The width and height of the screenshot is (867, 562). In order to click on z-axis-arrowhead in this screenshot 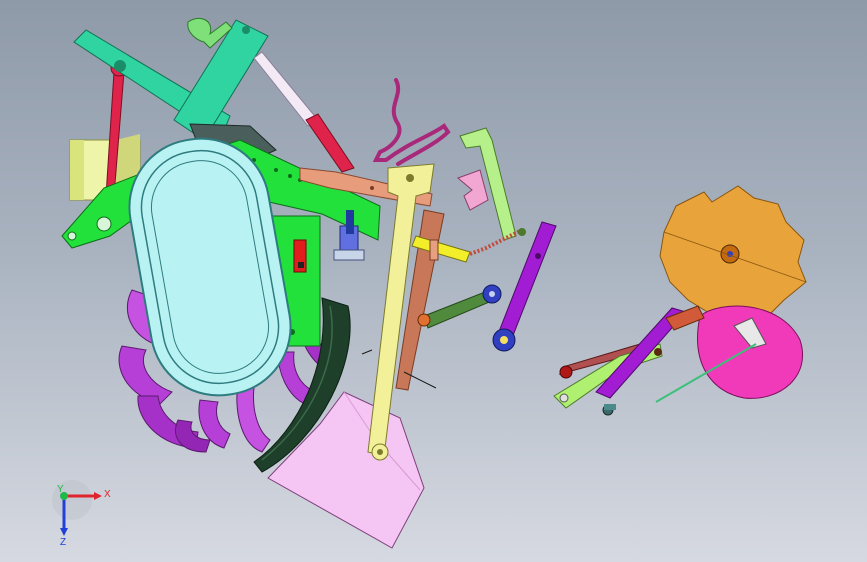, I will do `click(64, 532)`.